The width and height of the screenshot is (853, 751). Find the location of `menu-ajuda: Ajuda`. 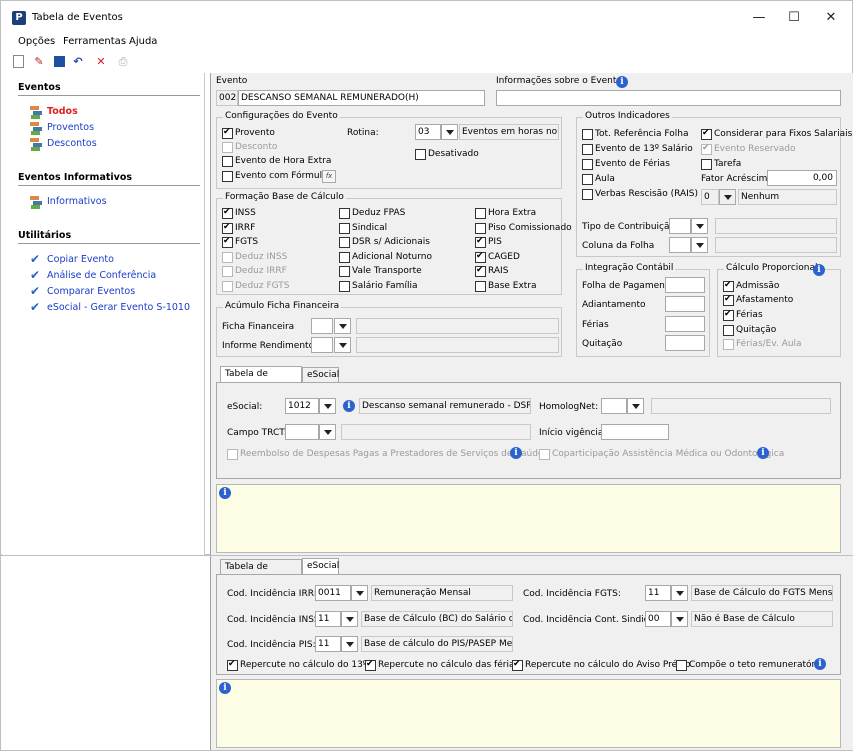

menu-ajuda: Ajuda is located at coordinates (143, 41).